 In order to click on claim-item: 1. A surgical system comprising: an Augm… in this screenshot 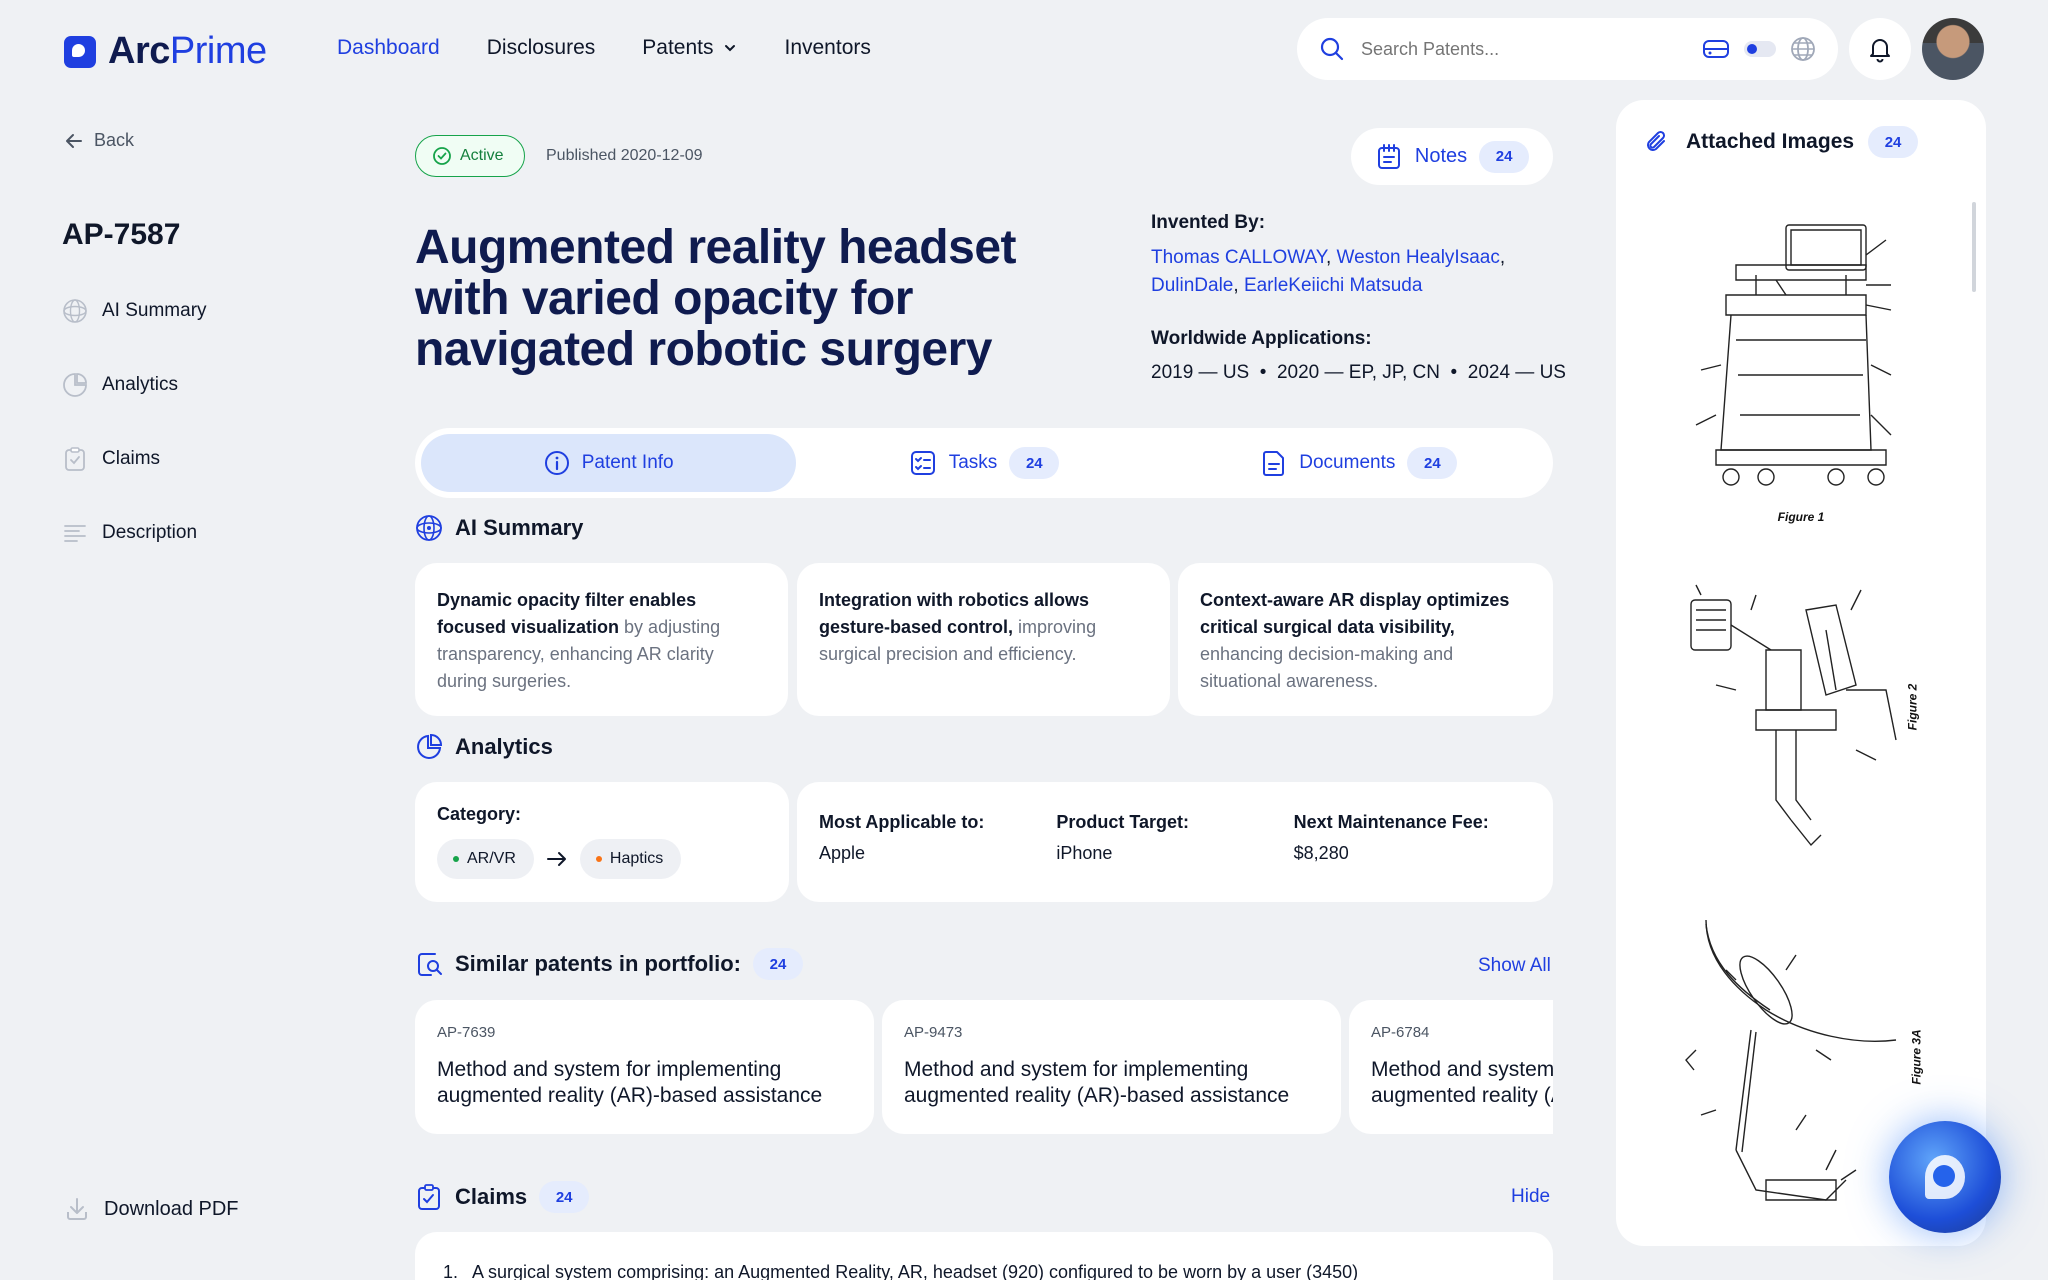, I will do `click(901, 1271)`.